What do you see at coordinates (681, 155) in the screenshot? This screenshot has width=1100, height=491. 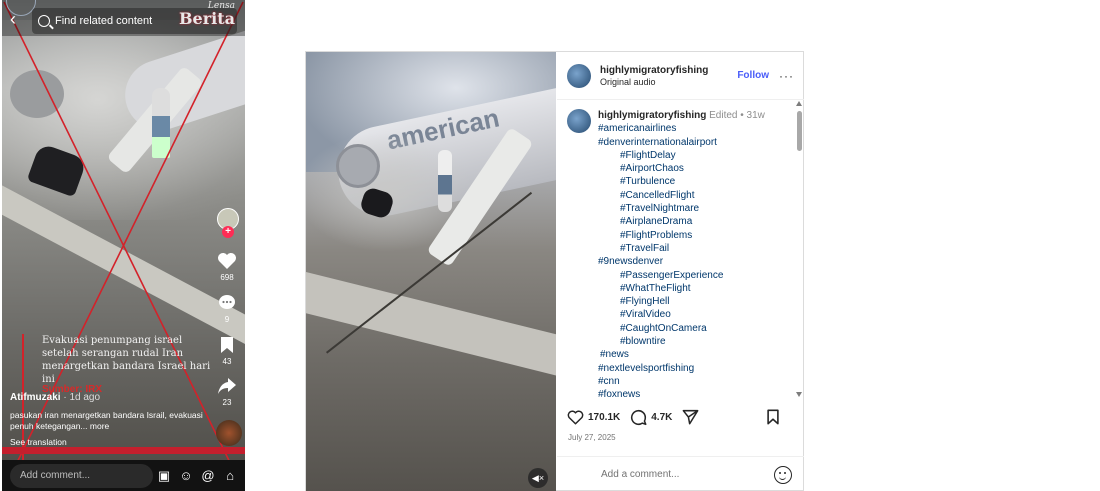 I see `hashtag-link: #FlightDelay` at bounding box center [681, 155].